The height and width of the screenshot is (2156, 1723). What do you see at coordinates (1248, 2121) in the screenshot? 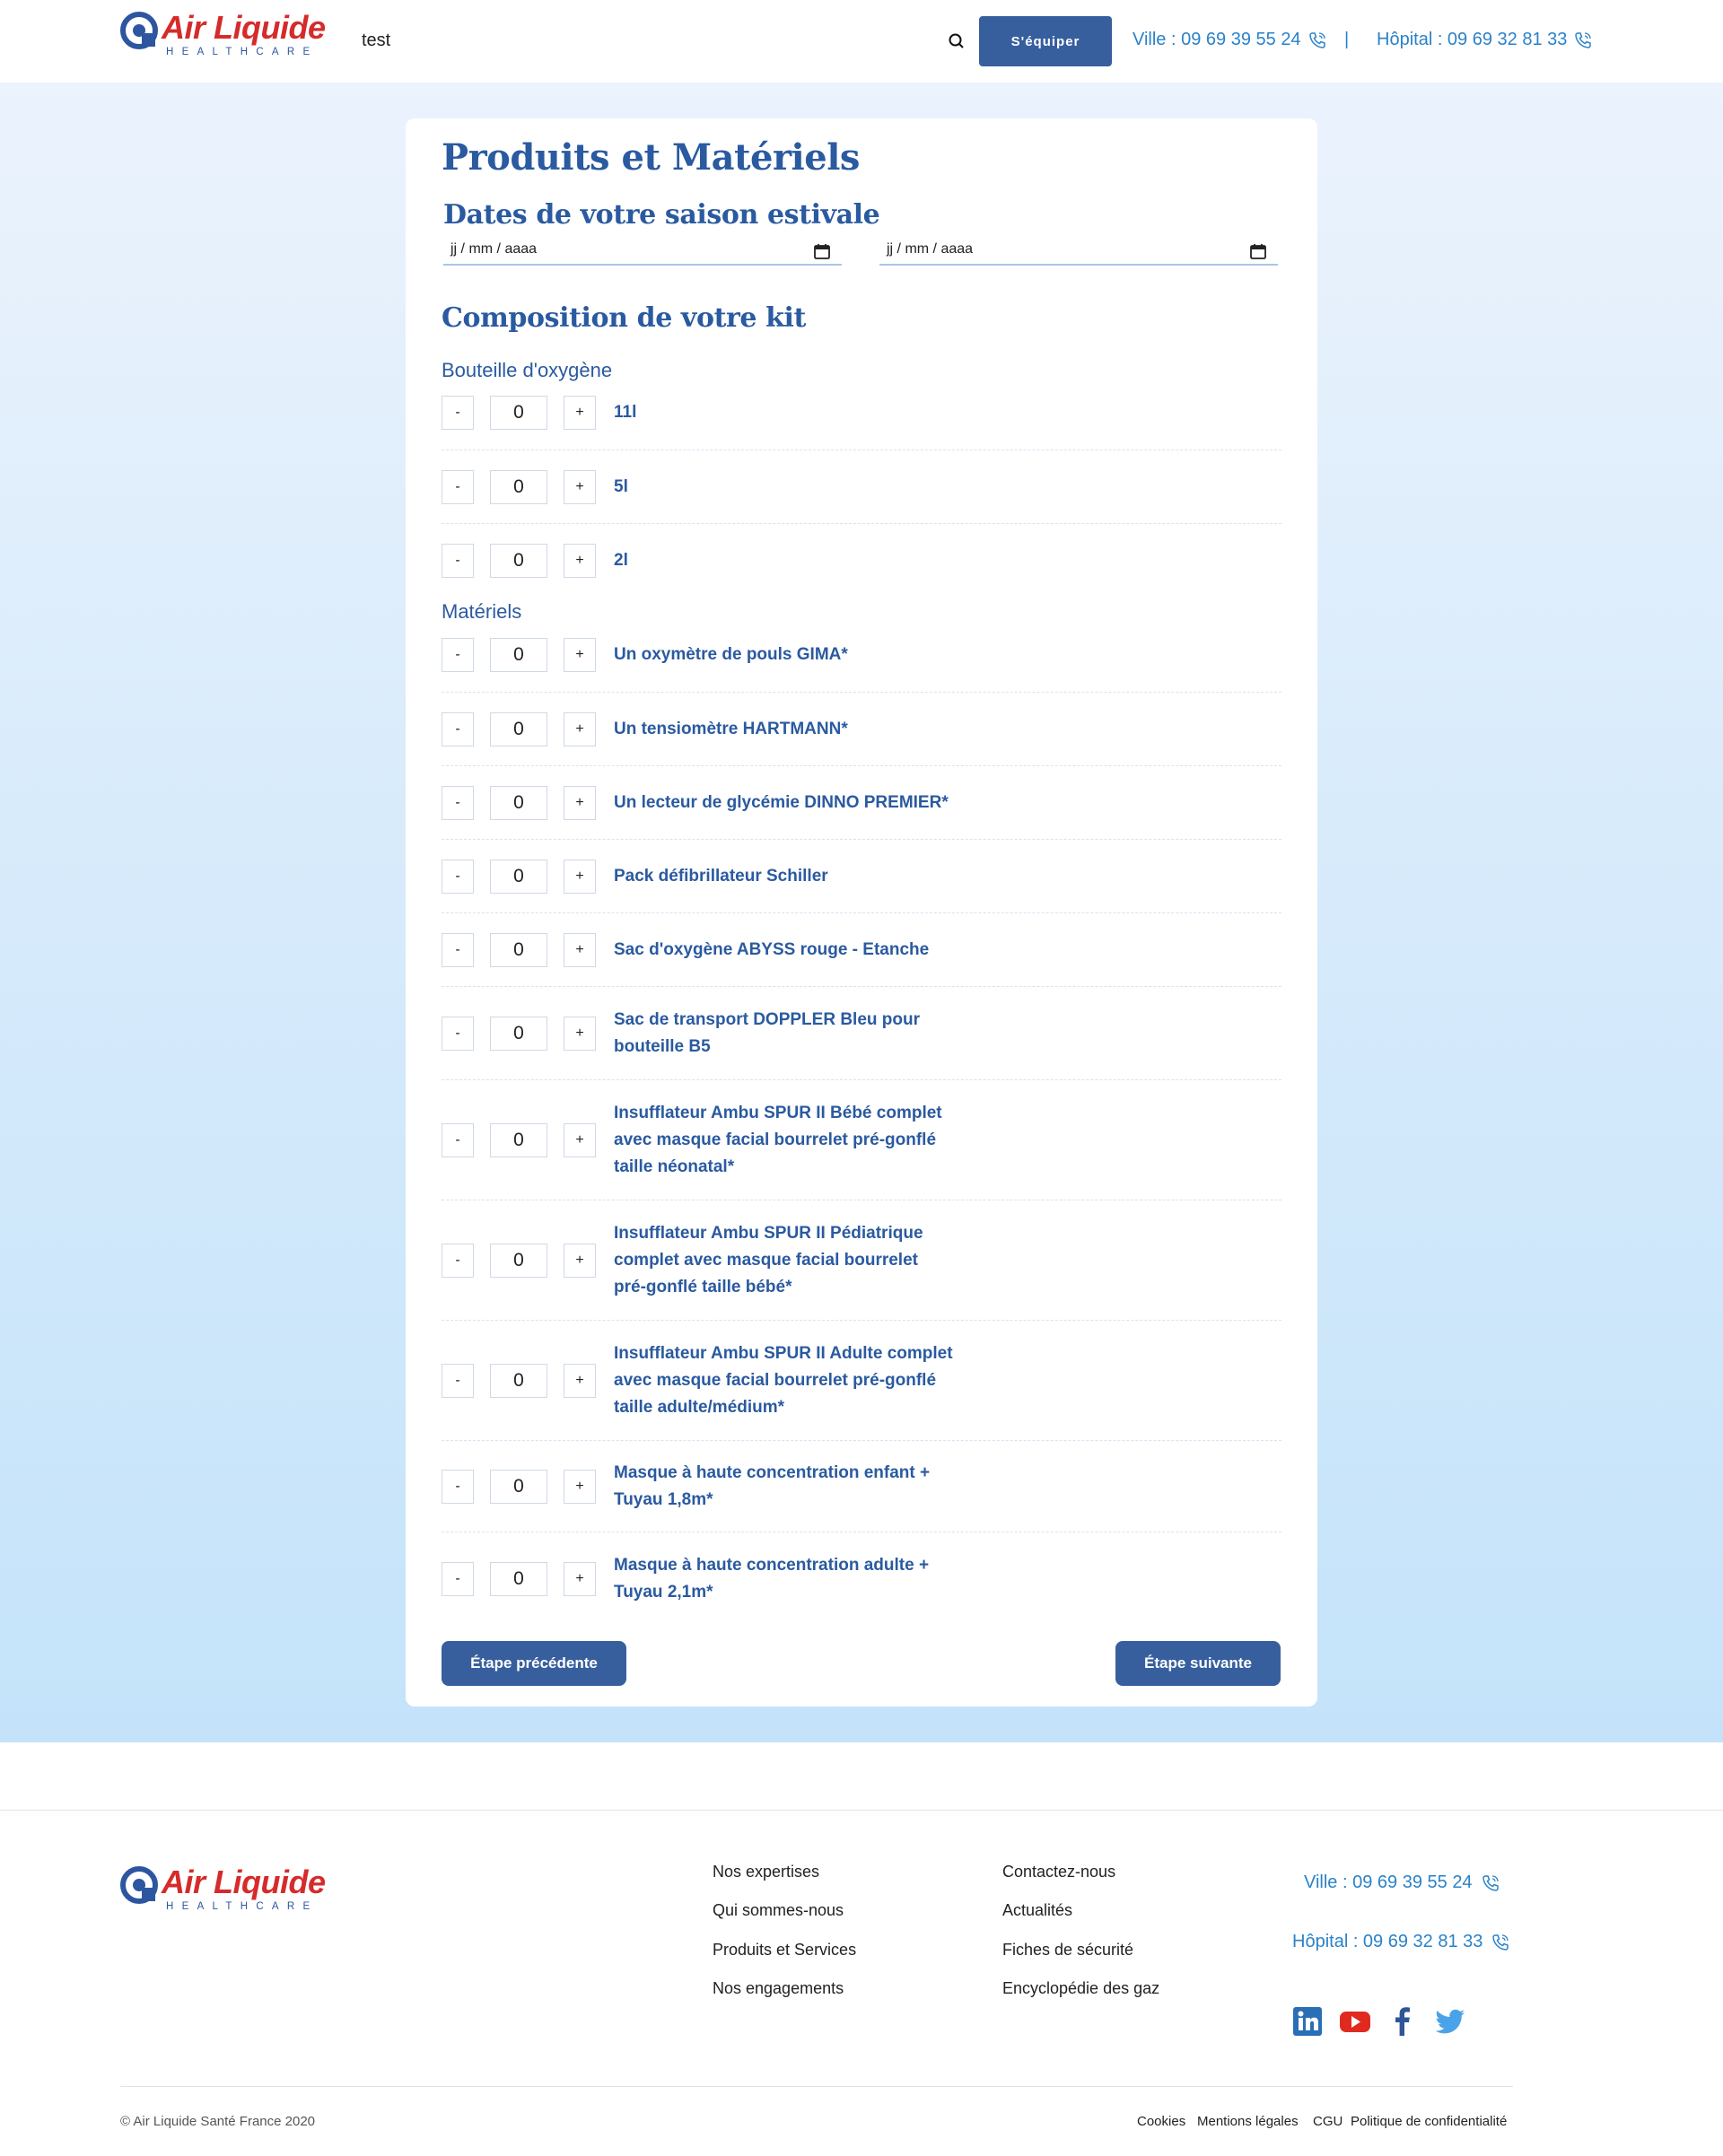
I see `legal-link-mentions: Mentions légales` at bounding box center [1248, 2121].